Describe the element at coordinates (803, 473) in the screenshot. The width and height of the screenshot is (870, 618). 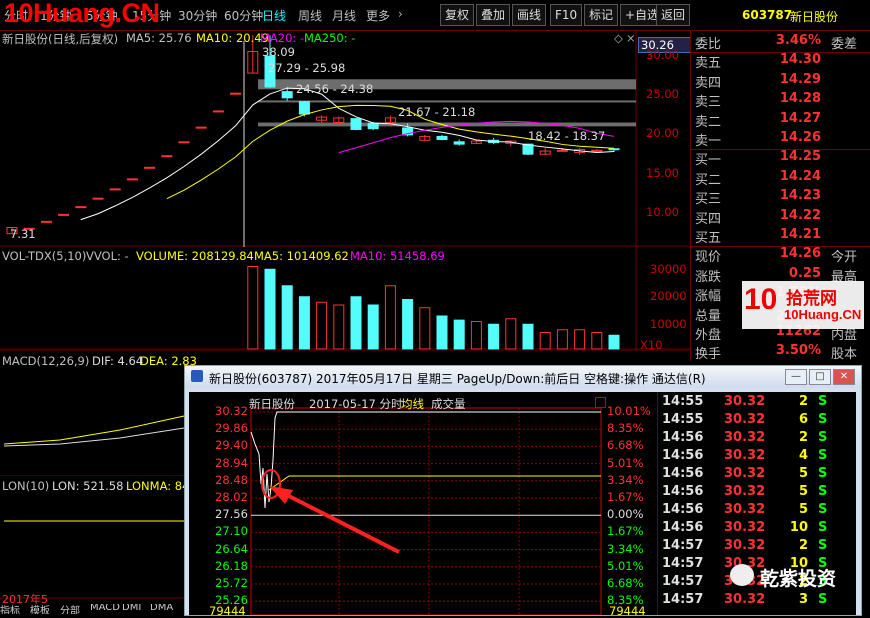
I see `tick-volume: 5` at that location.